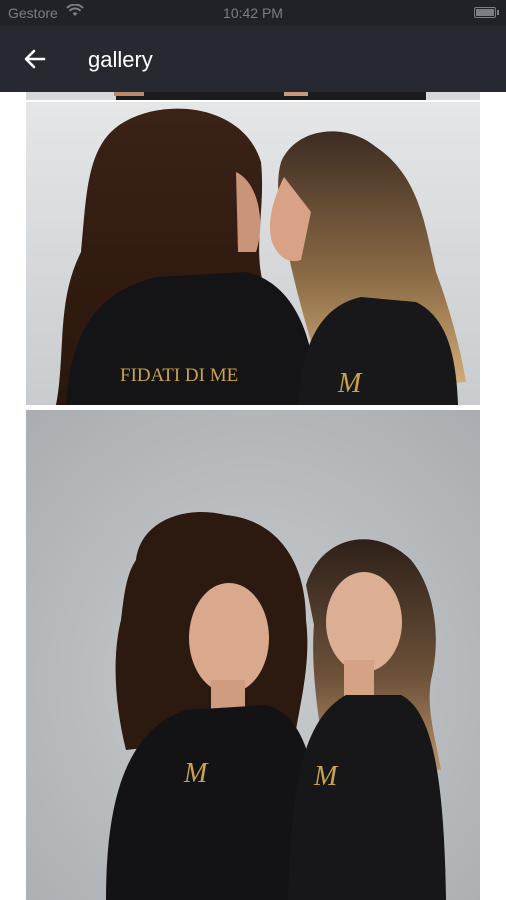 The height and width of the screenshot is (900, 506). What do you see at coordinates (485, 12) in the screenshot?
I see `battery-icon` at bounding box center [485, 12].